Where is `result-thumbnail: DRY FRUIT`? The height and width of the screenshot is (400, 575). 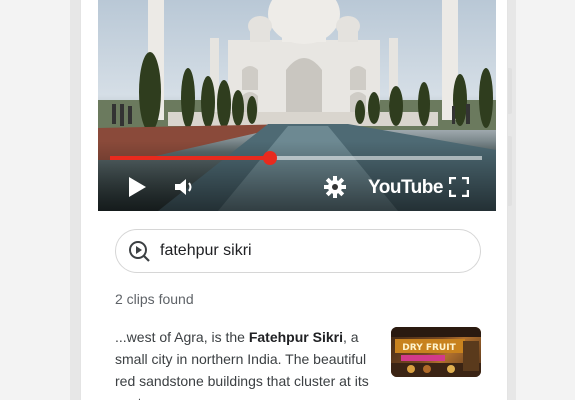 result-thumbnail: DRY FRUIT is located at coordinates (436, 352).